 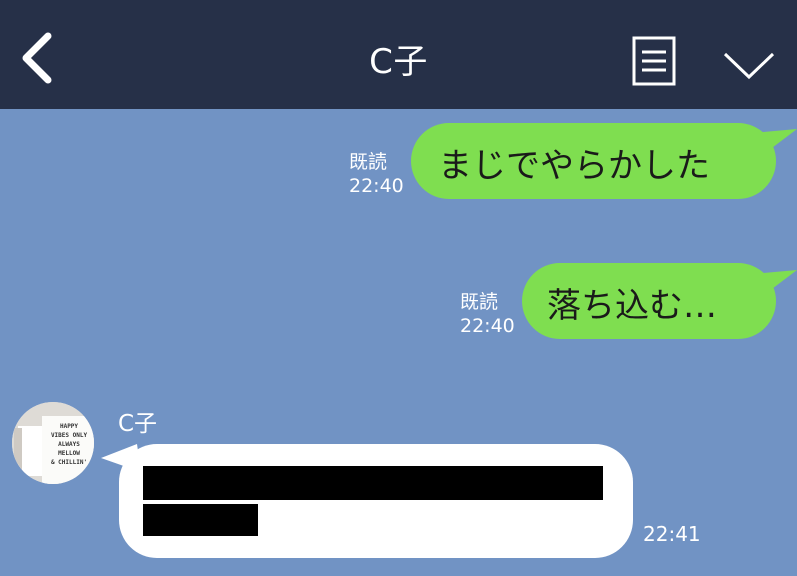 I want to click on collapse-button, so click(x=749, y=65).